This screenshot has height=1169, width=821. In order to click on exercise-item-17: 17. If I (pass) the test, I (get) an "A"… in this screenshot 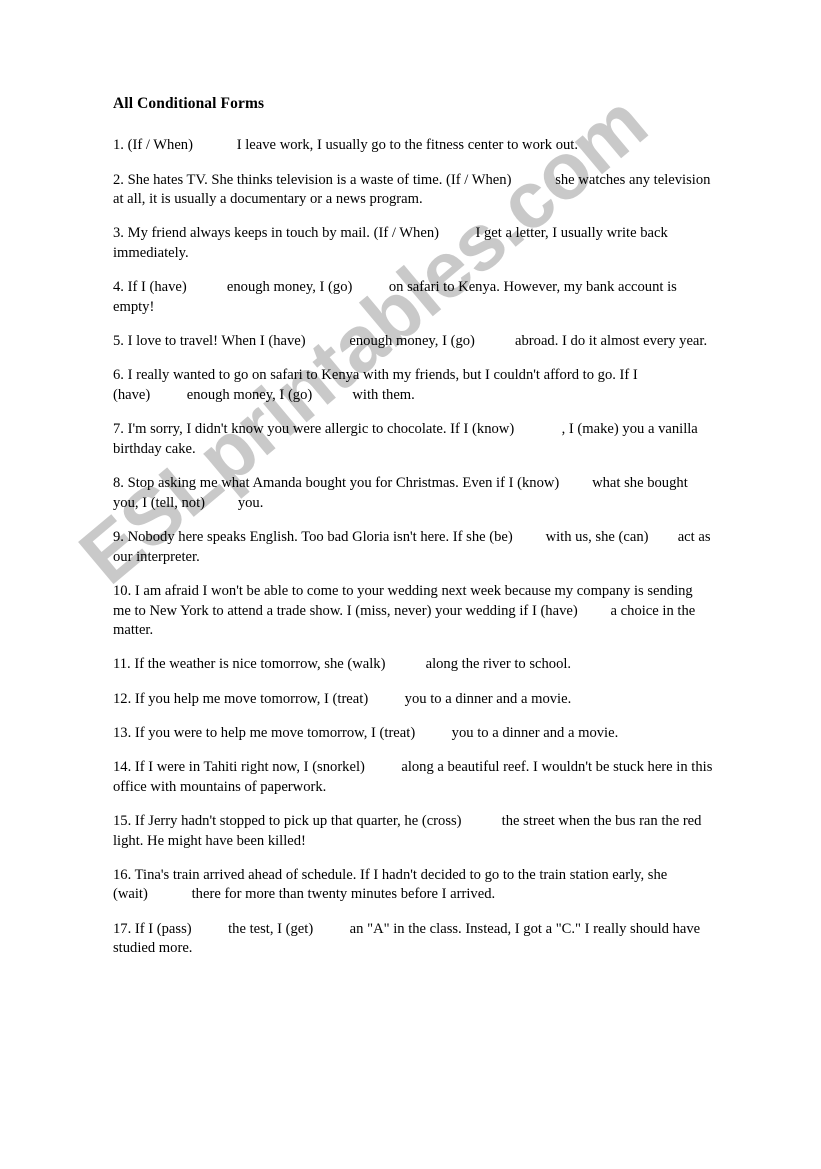, I will do `click(407, 938)`.